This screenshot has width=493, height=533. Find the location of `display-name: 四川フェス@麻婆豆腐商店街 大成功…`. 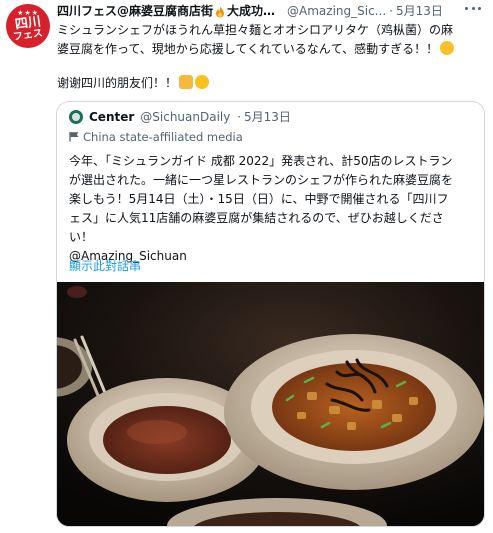

display-name: 四川フェス@麻婆豆腐商店街 大成功… is located at coordinates (166, 11).